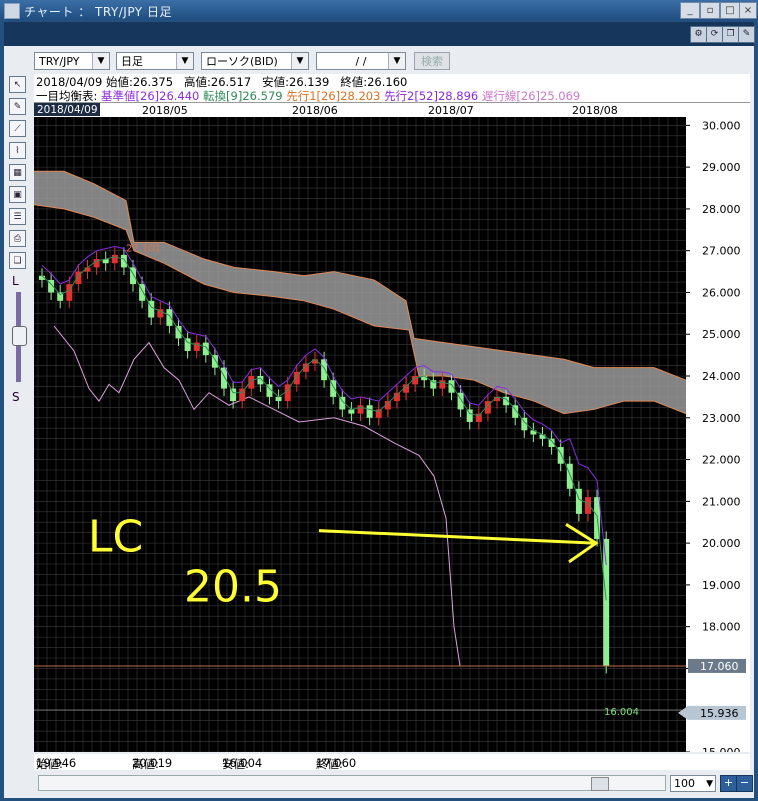  I want to click on title-bar: チャート ： TRY/JPY 日足 _ ▫ □ ×, so click(379, 10).